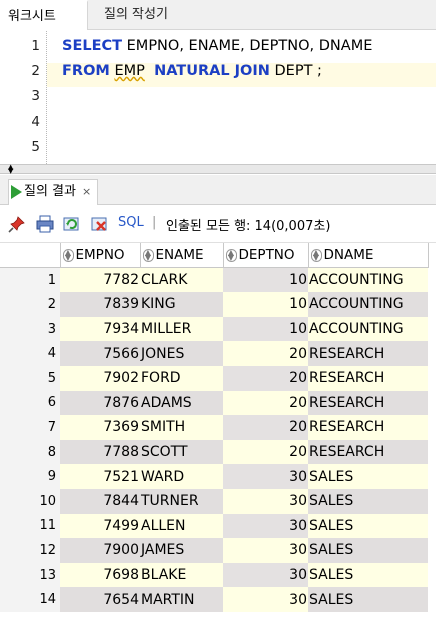  I want to click on cell-ename: JAMES, so click(181, 550).